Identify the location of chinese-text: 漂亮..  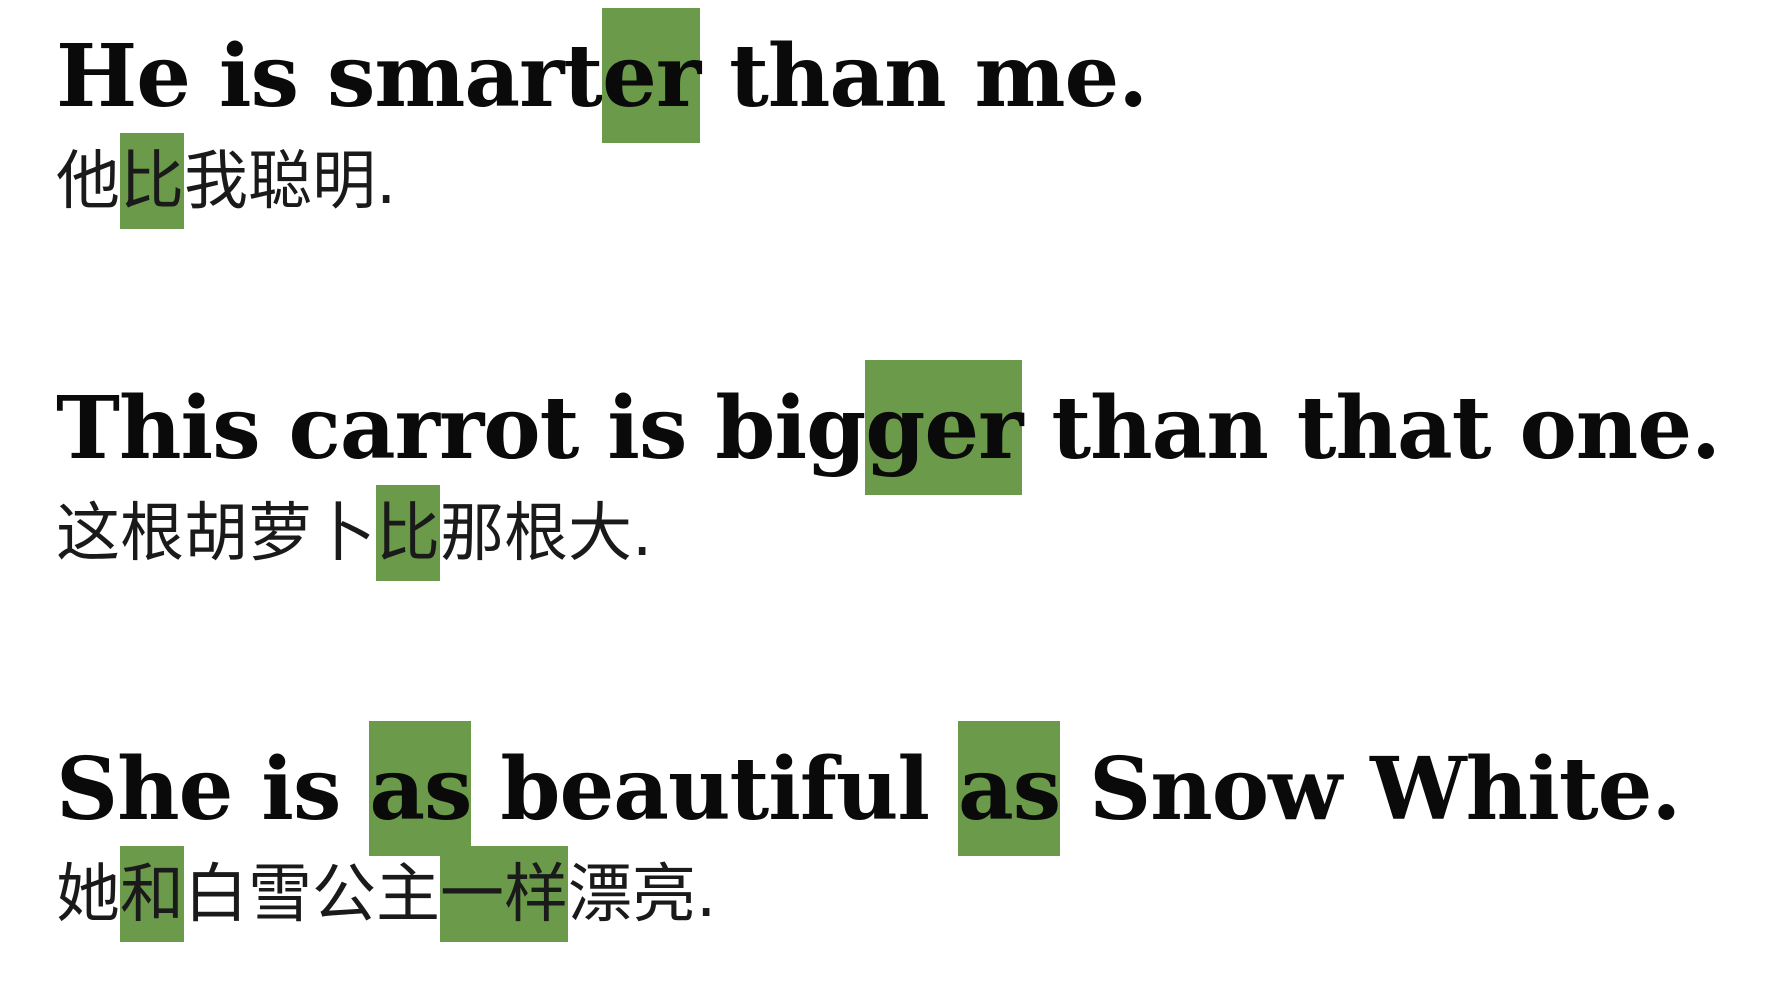
(642, 895).